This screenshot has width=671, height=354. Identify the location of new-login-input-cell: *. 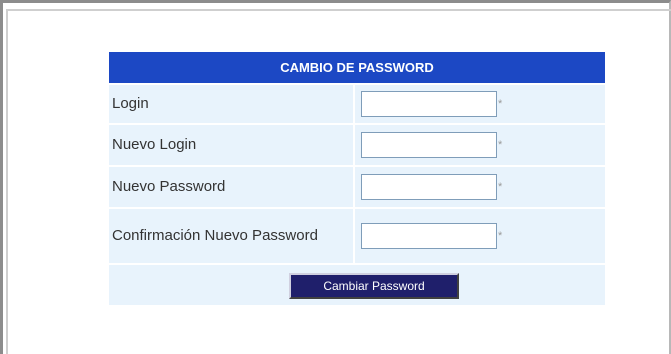
(480, 145).